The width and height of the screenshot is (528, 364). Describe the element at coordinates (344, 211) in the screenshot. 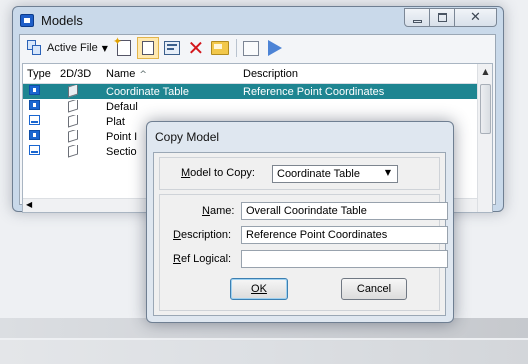

I see `name-field: Overall Coorindate Table` at that location.